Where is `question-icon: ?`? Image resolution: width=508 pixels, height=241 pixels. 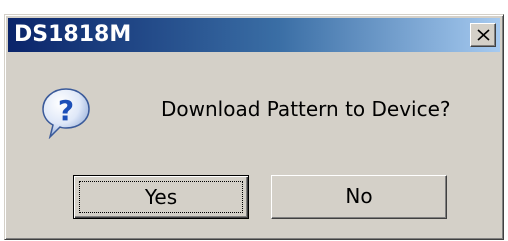
question-icon: ? is located at coordinates (66, 113).